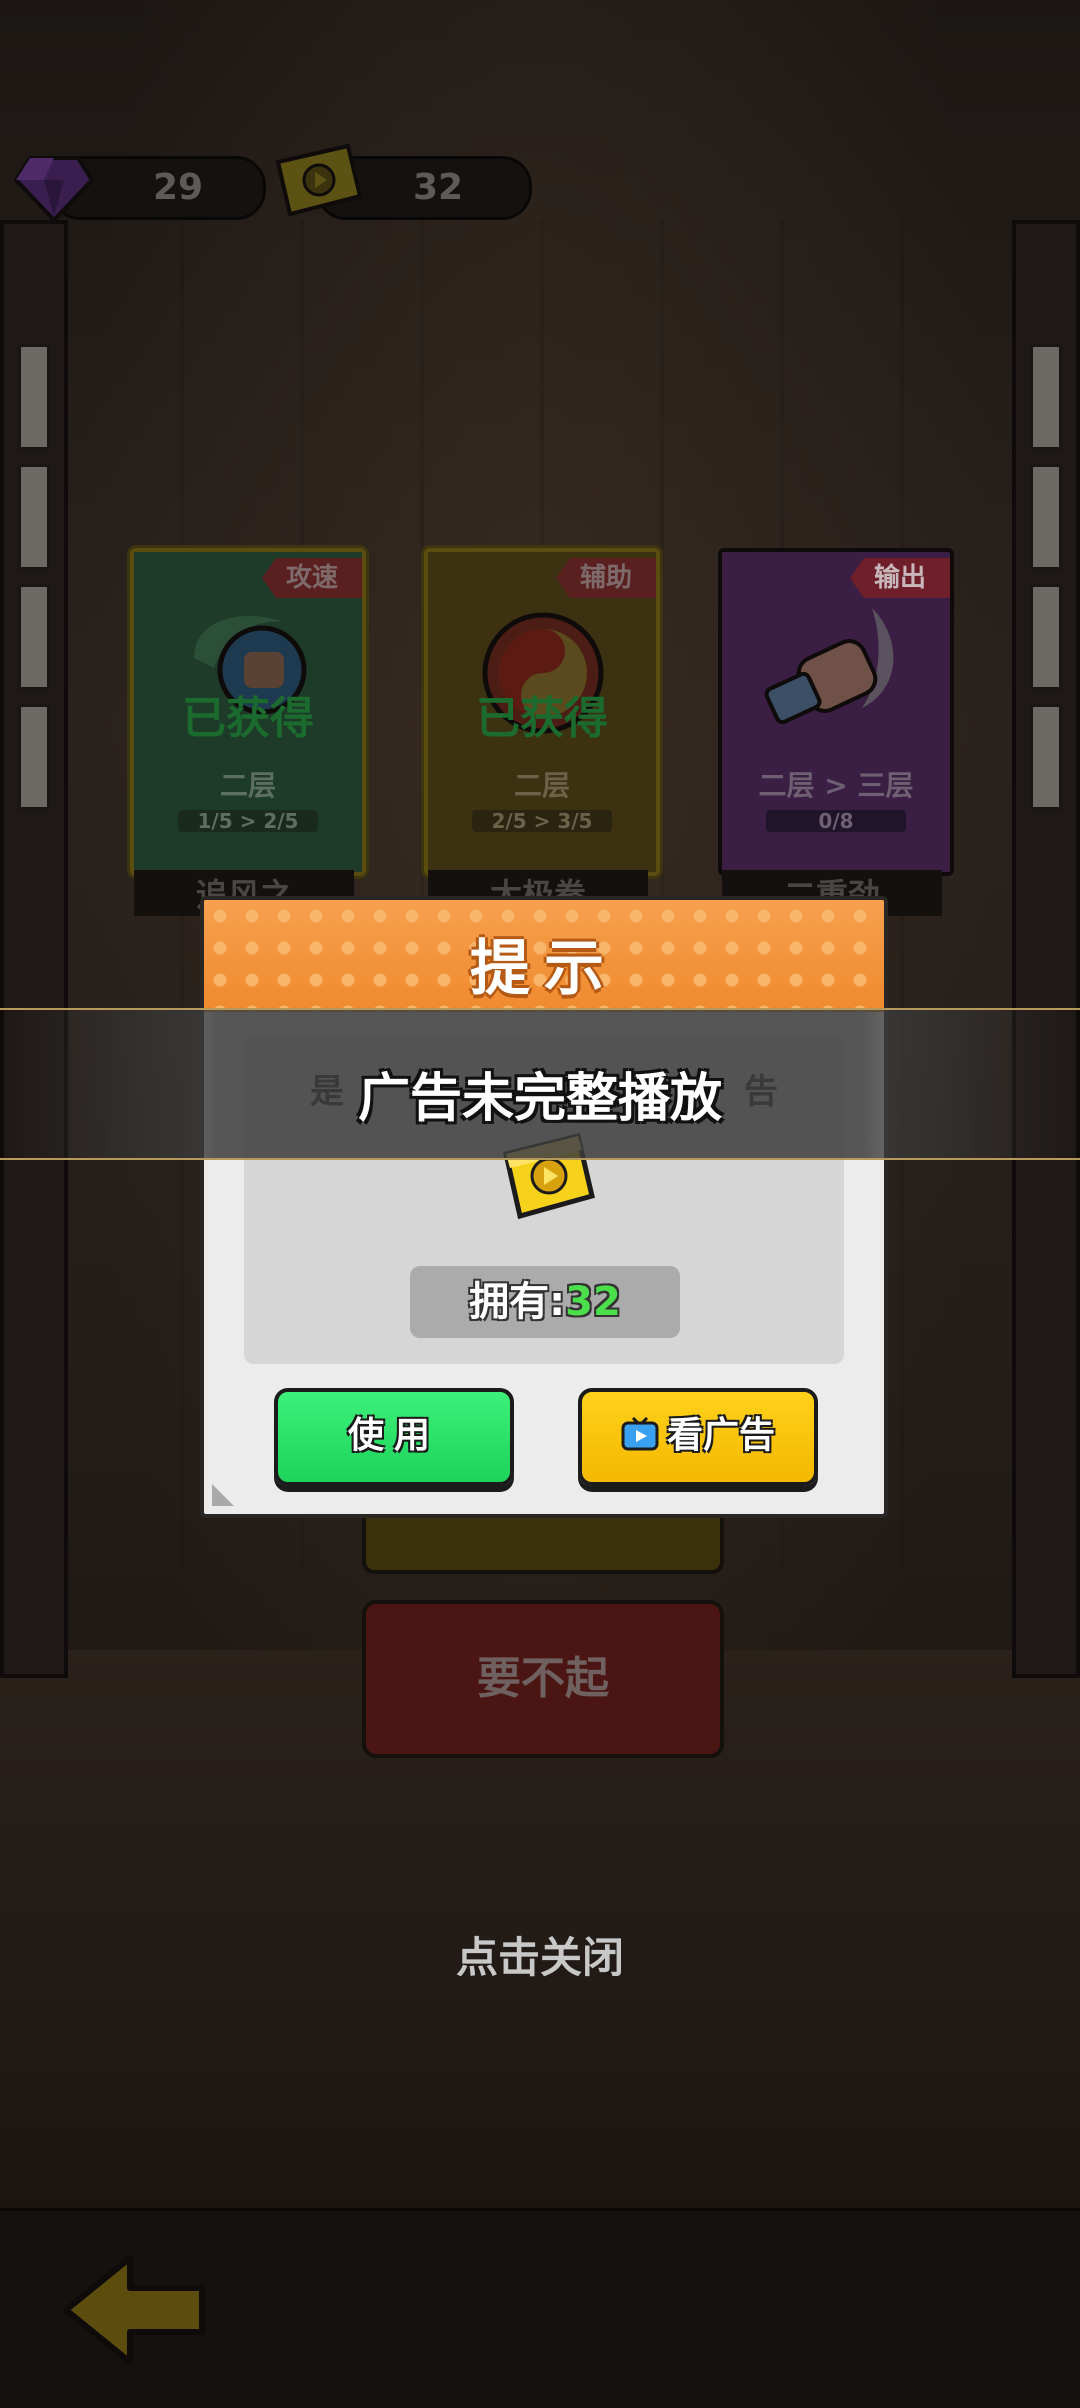 The image size is (1080, 2408). I want to click on card-progress: 1/5 > 2/5, so click(248, 821).